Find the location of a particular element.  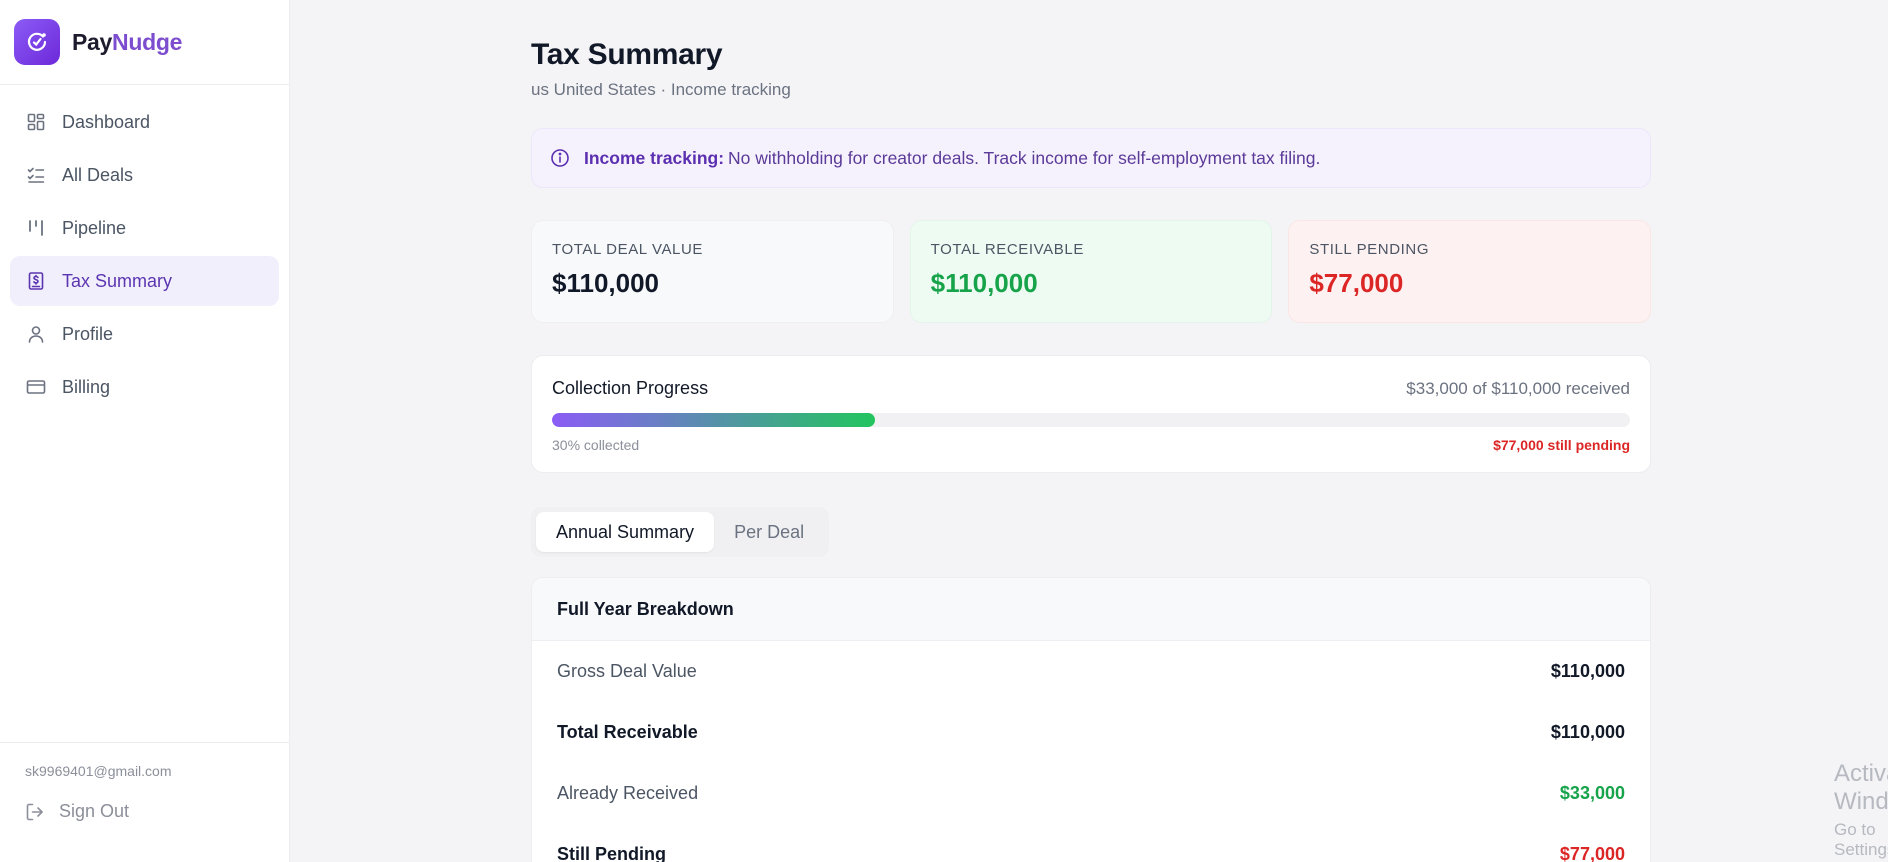

summary-tabs: Annual Summary Per Deal is located at coordinates (680, 532).